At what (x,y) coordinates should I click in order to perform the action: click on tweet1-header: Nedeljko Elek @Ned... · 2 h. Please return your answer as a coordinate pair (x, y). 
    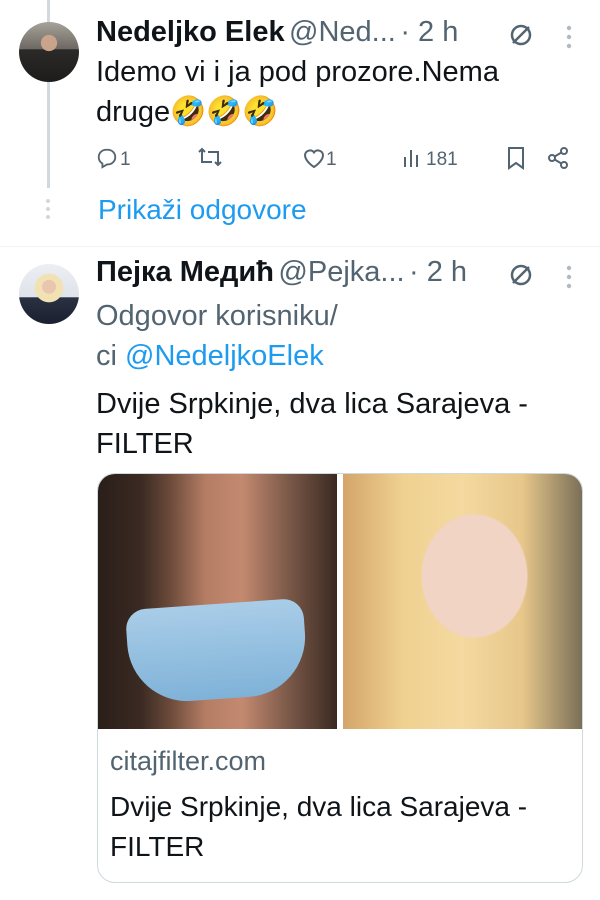
    Looking at the image, I should click on (277, 32).